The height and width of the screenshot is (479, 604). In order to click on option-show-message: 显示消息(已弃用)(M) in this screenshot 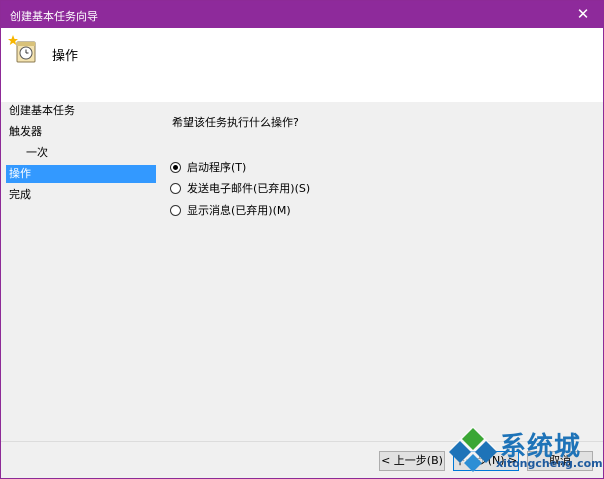, I will do `click(230, 210)`.